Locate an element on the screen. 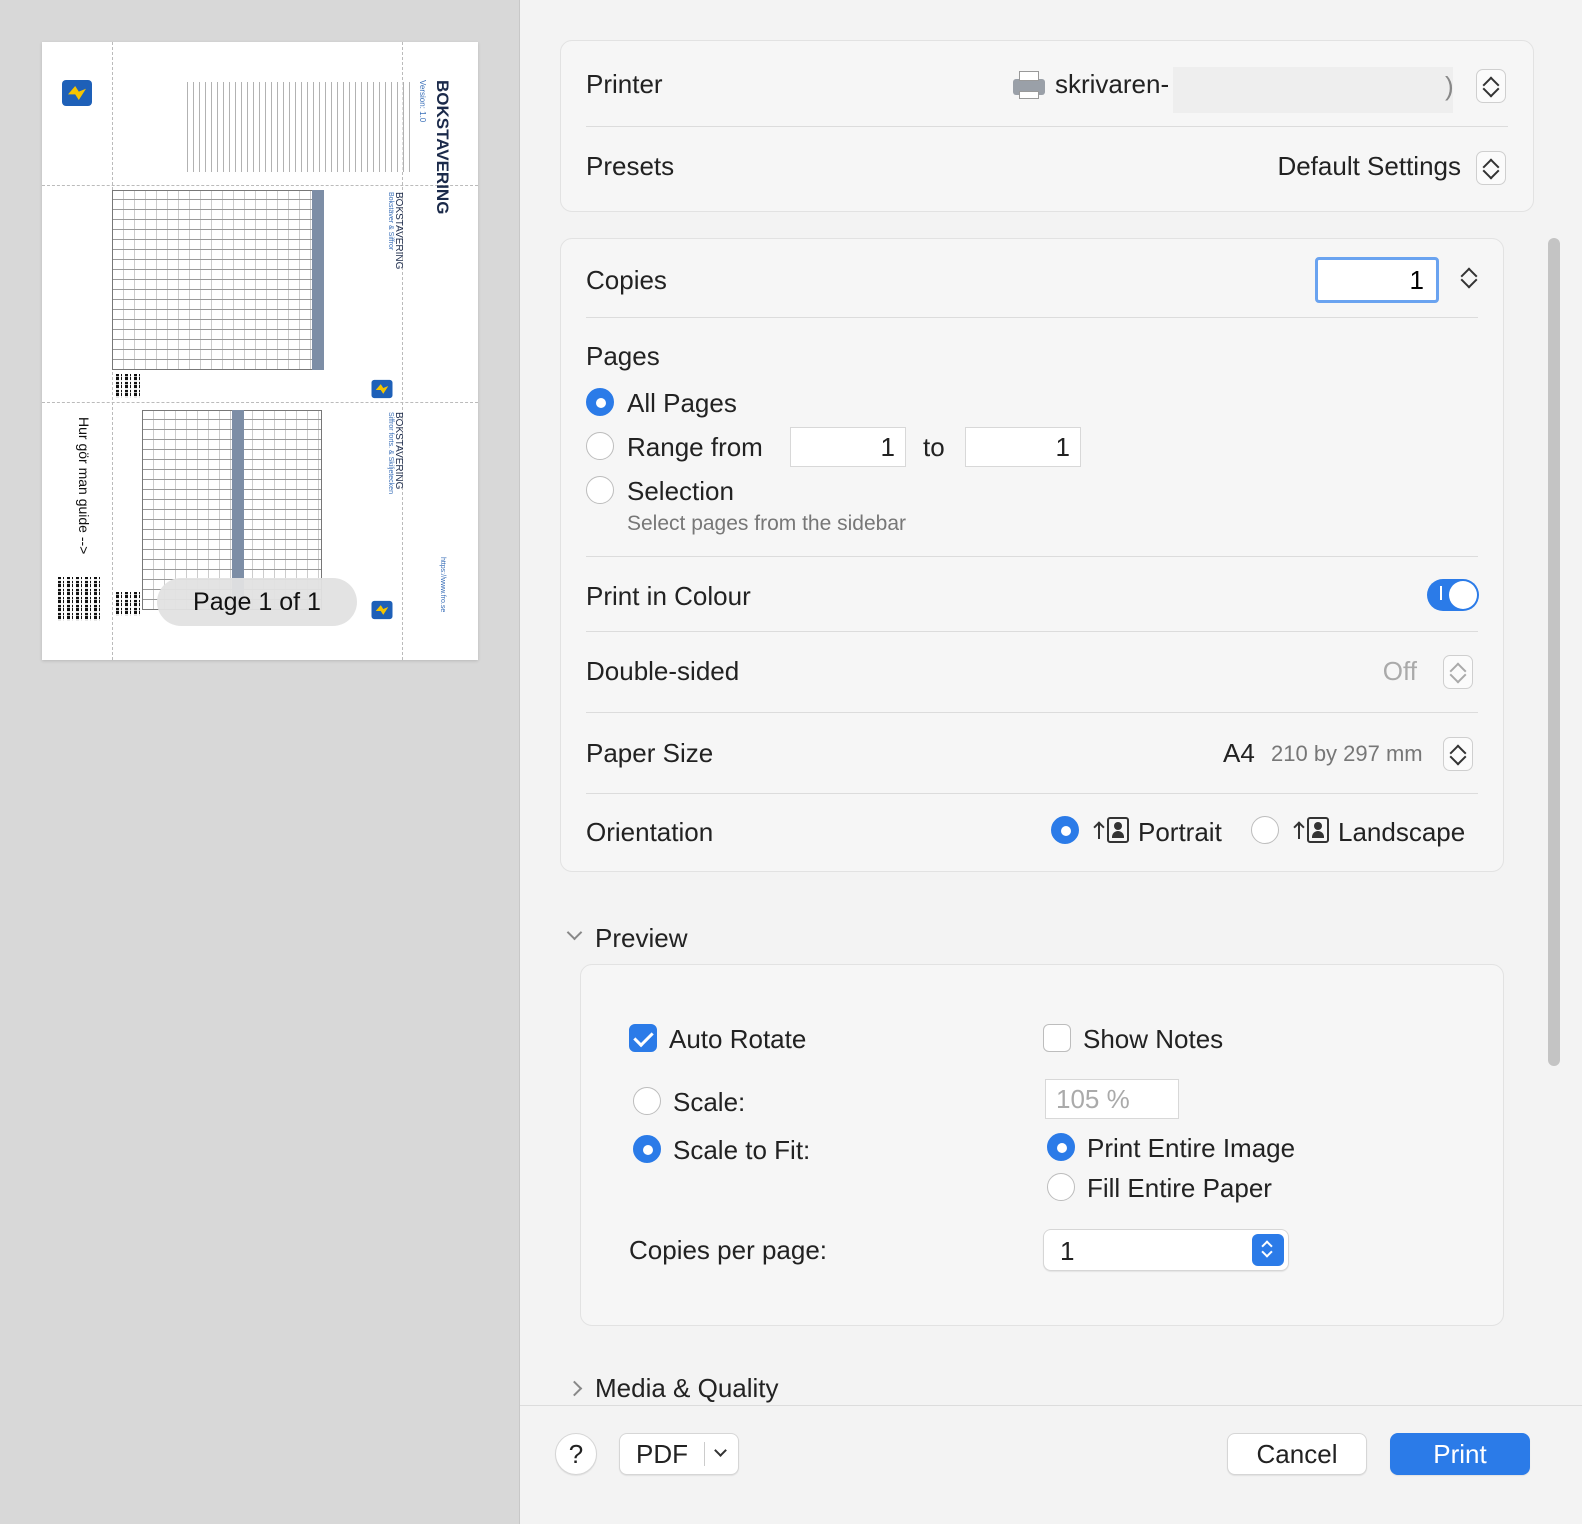 This screenshot has height=1524, width=1582. show-notes-checkbox is located at coordinates (1057, 1038).